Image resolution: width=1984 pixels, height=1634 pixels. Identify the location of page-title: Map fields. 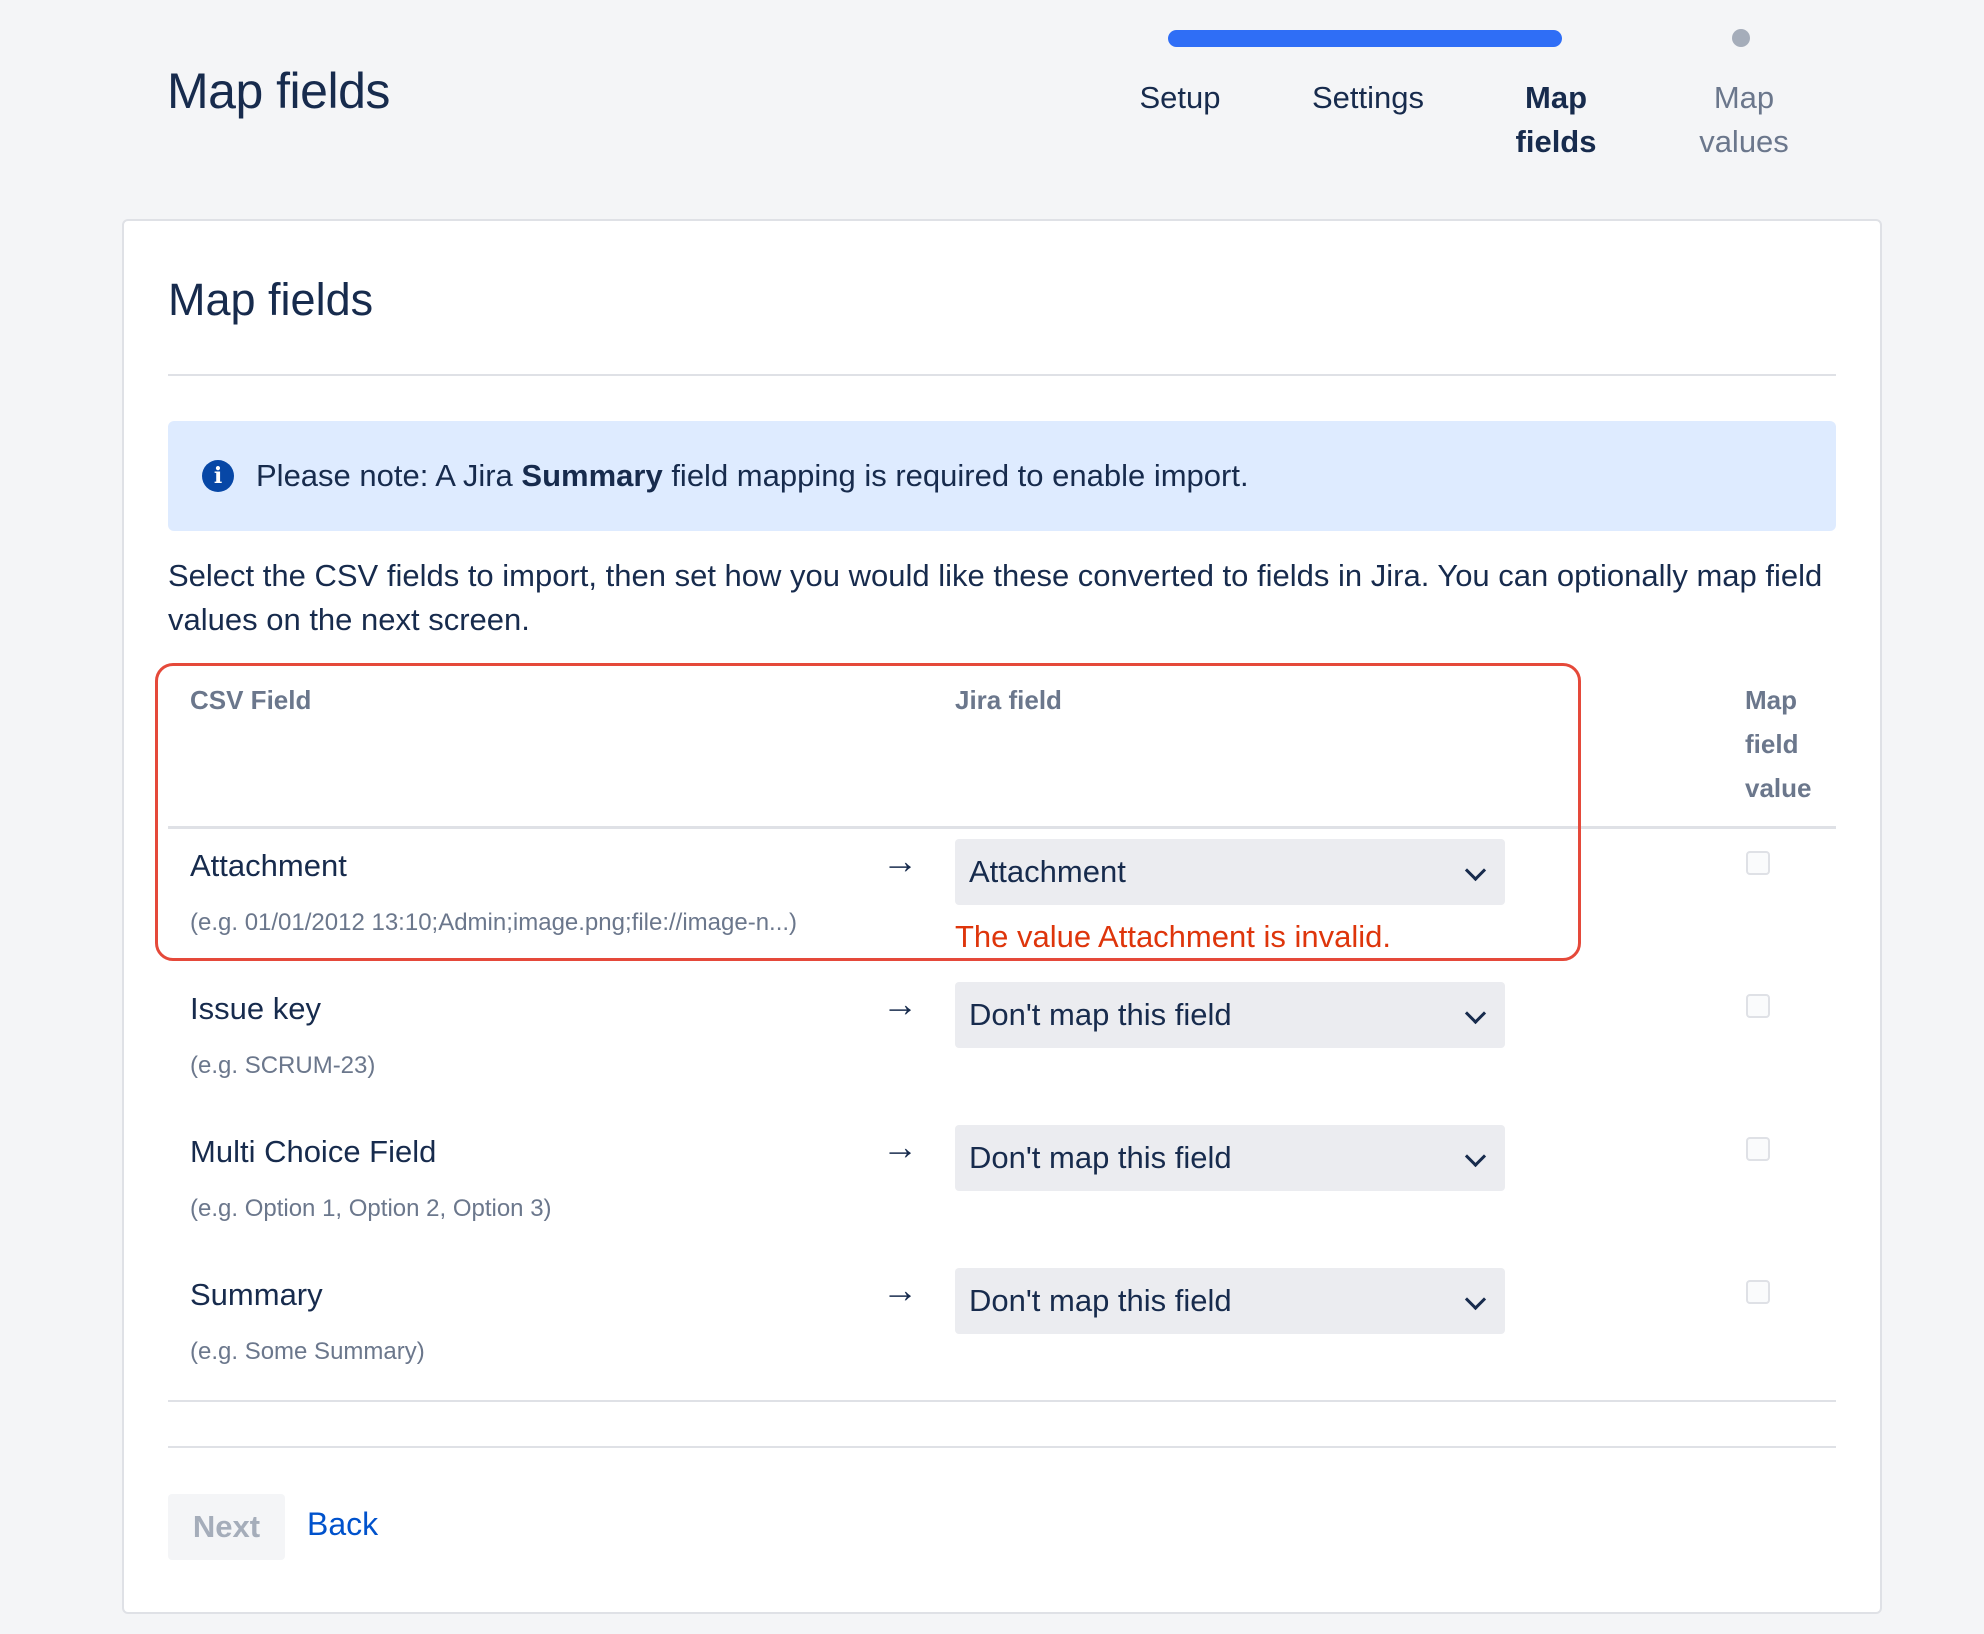
(278, 91).